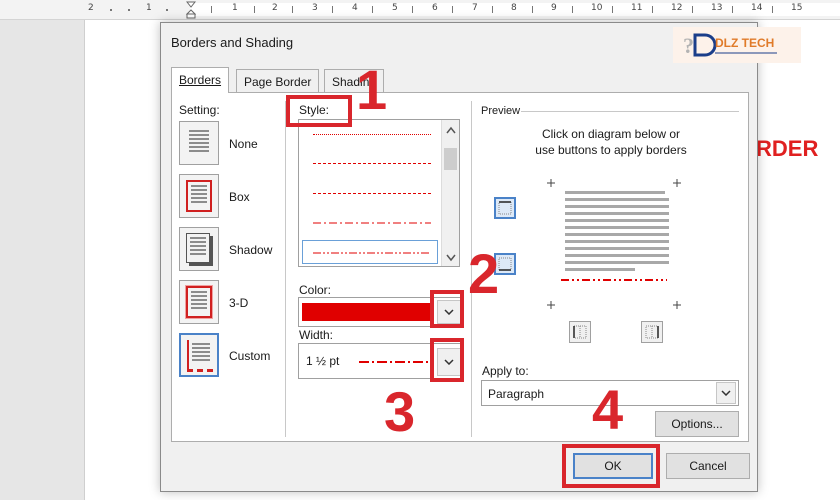 The image size is (840, 500). I want to click on ruler-number: 12, so click(677, 8).